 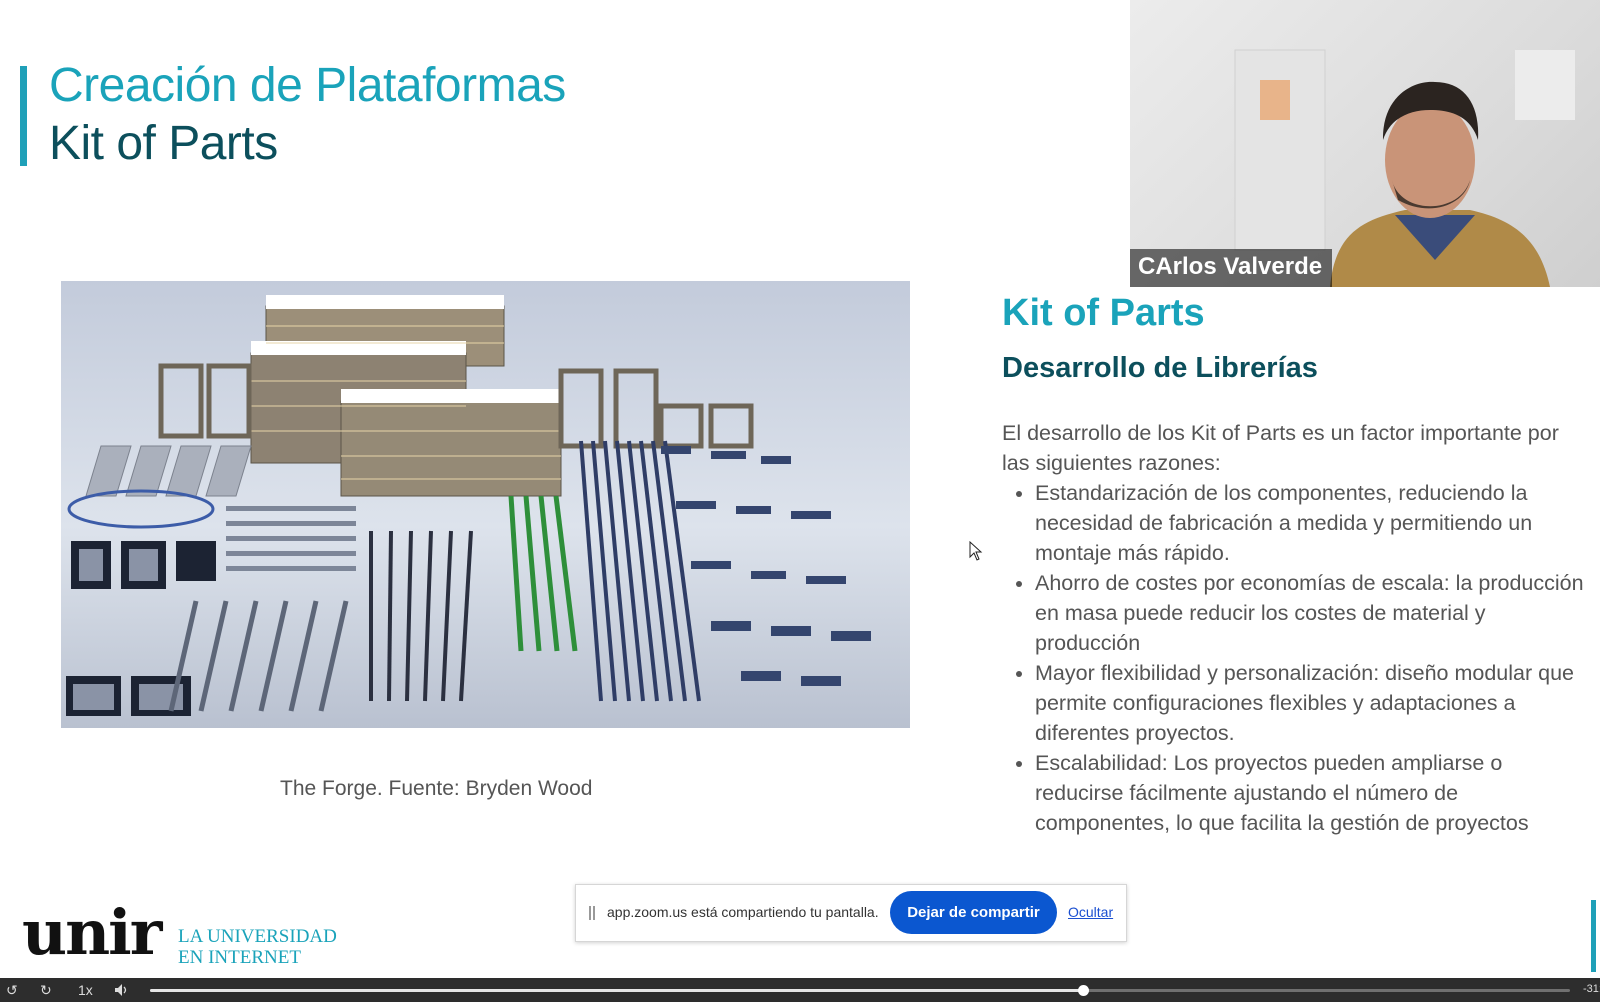 What do you see at coordinates (436, 788) in the screenshot?
I see `image-caption: The Forge. Fuente: Bryden Wood` at bounding box center [436, 788].